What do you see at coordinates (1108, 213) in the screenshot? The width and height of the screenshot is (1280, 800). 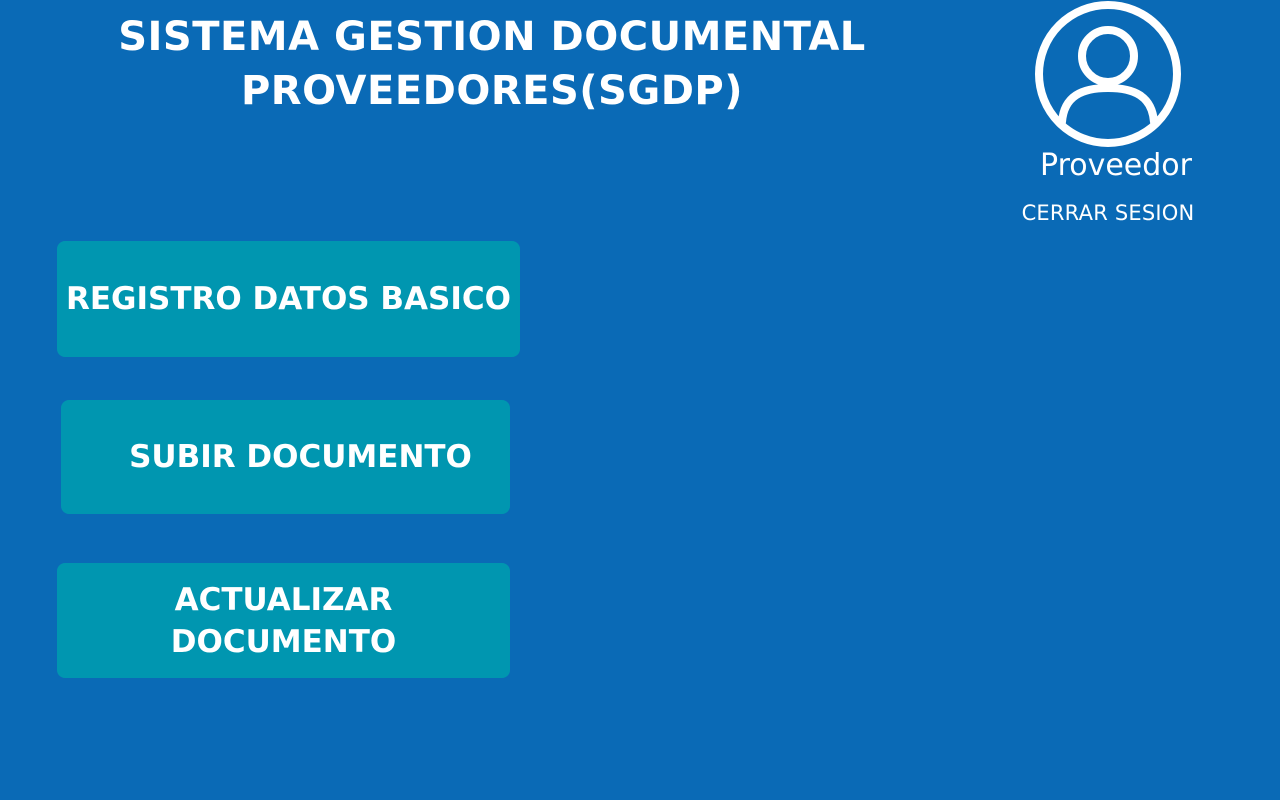 I see `logout-link: CERRAR SESION` at bounding box center [1108, 213].